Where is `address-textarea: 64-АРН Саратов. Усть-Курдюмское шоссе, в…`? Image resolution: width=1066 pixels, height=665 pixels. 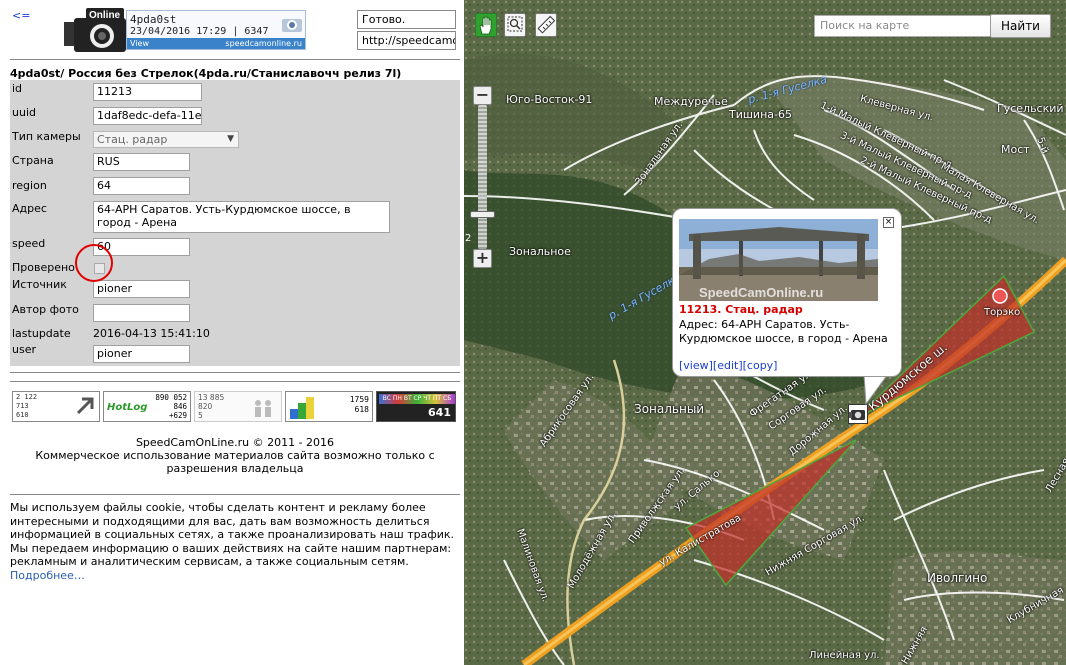 address-textarea: 64-АРН Саратов. Усть-Курдюмское шоссе, в… is located at coordinates (241, 217).